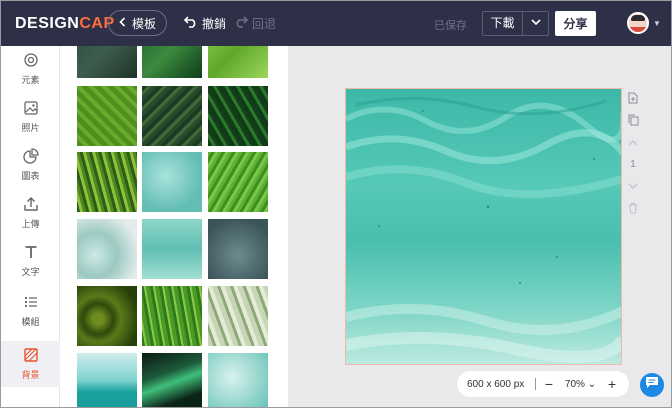  What do you see at coordinates (638, 23) in the screenshot?
I see `avatar` at bounding box center [638, 23].